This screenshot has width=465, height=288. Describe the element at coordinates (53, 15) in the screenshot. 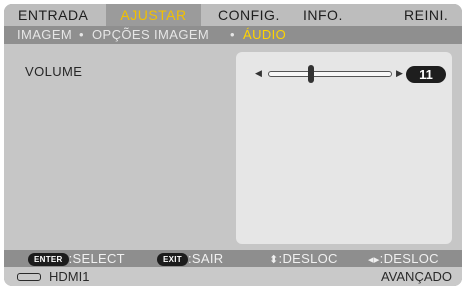

I see `tab-entrada: ENTRADA` at that location.